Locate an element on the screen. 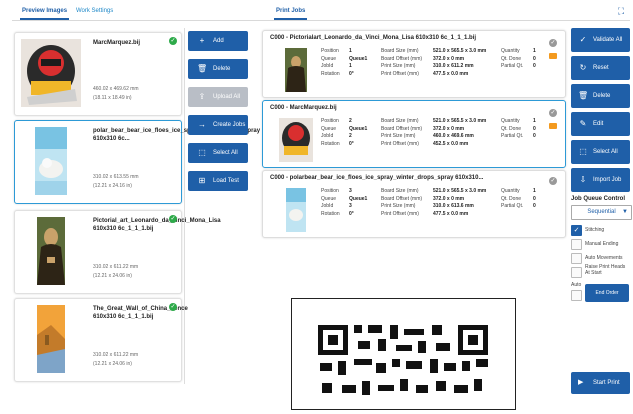 The height and width of the screenshot is (414, 633). auto-movements-label: Auto Movements is located at coordinates (604, 258).